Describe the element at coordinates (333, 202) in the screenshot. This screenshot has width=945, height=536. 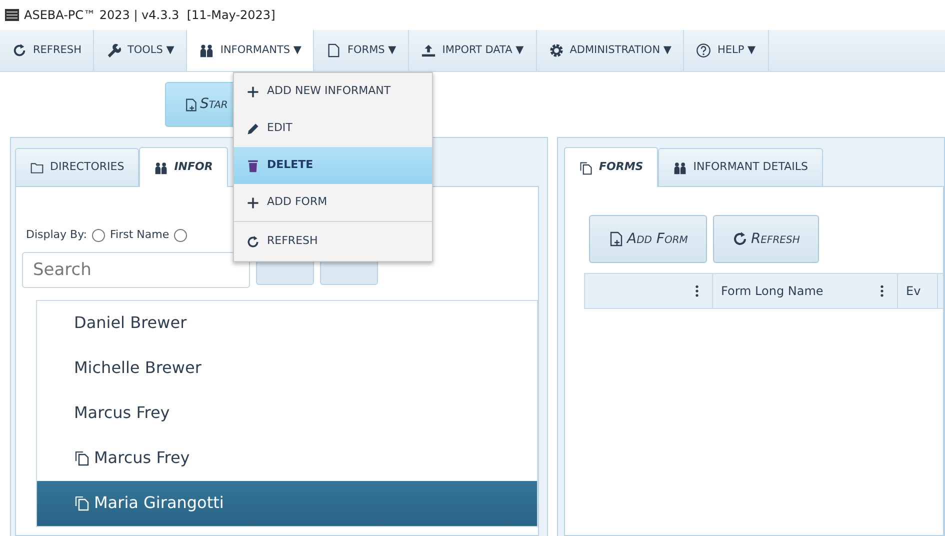
I see `menu-item: ADD FORM` at that location.